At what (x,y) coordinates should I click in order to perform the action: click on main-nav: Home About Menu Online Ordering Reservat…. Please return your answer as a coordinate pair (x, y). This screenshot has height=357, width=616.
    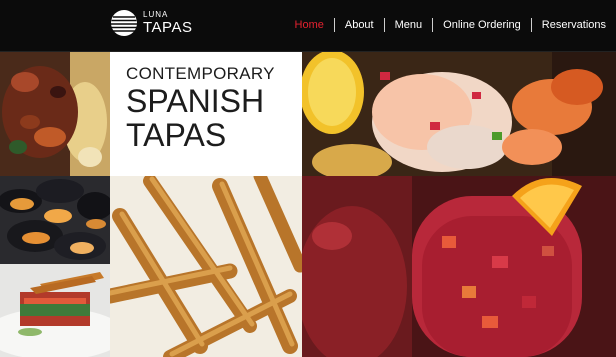
    Looking at the image, I should click on (450, 25).